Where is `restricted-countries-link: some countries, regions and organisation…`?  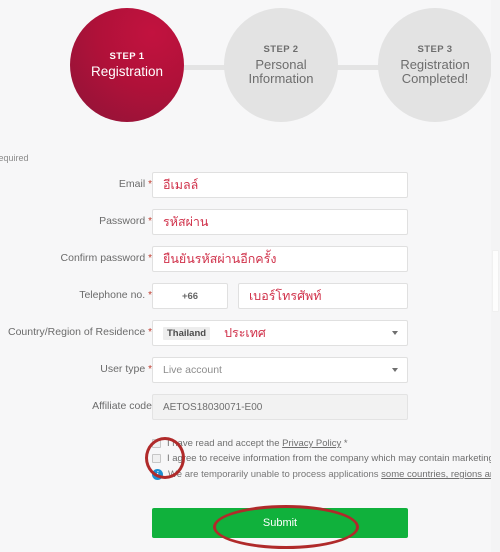 restricted-countries-link: some countries, regions and organisation… is located at coordinates (440, 474).